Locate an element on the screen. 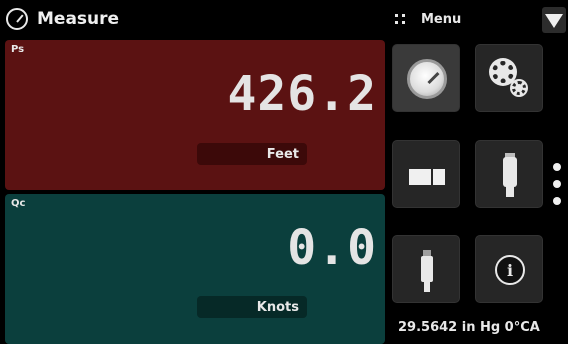 Image resolution: width=568 pixels, height=344 pixels. info-icon: i is located at coordinates (510, 270).